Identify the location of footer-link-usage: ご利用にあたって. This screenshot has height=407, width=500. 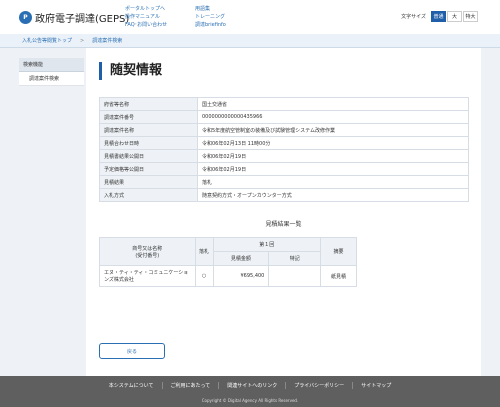
(190, 385).